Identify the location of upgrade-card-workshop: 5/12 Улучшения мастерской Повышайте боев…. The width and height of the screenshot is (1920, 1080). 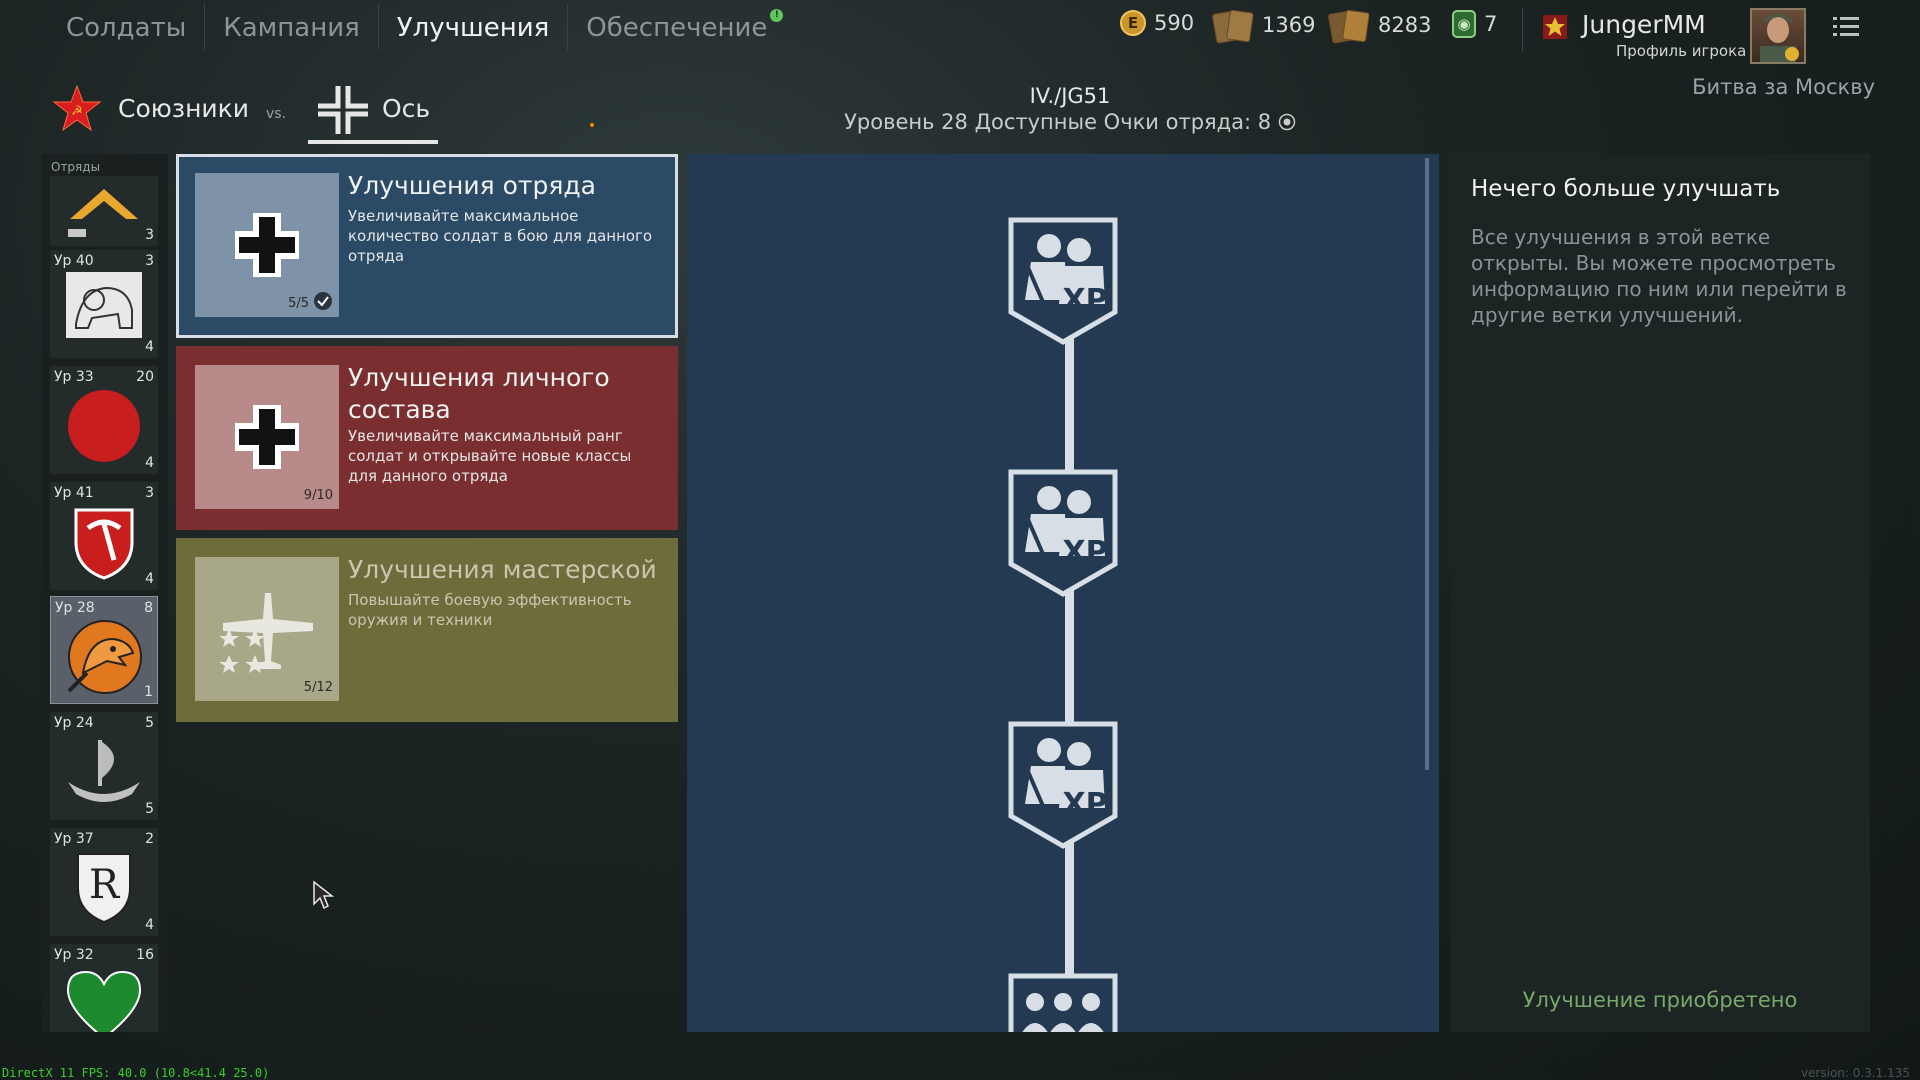
(427, 630).